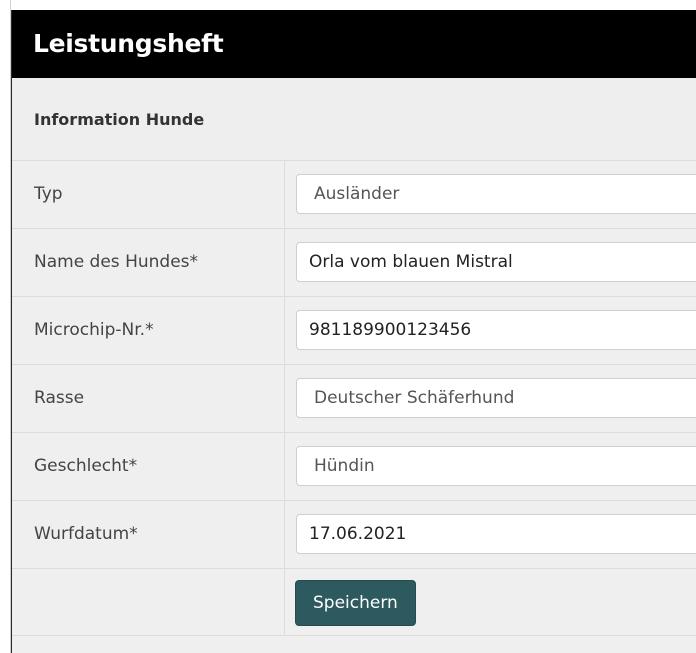  What do you see at coordinates (148, 466) in the screenshot?
I see `sex-label: Geschlecht*` at bounding box center [148, 466].